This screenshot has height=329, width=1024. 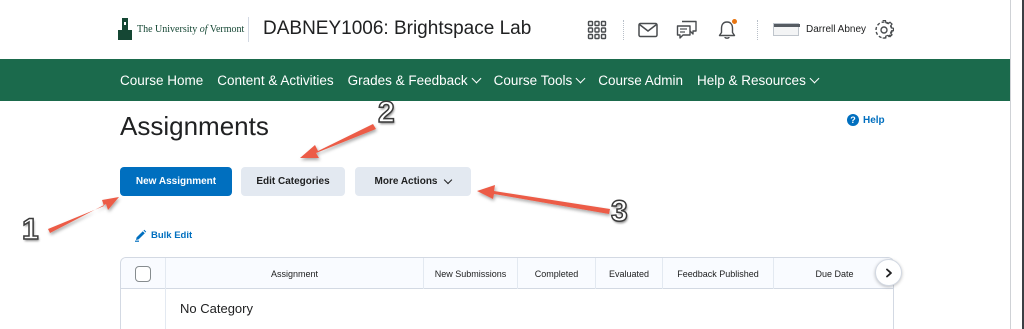 I want to click on nav-content-activities: Content & Activities, so click(x=275, y=80).